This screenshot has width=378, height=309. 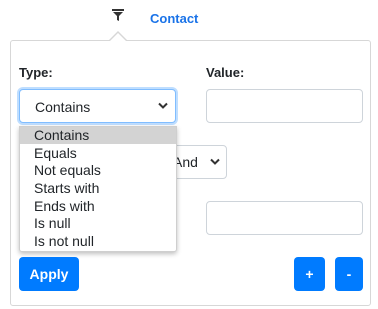 I want to click on dropdown-option: Equals, so click(x=98, y=153).